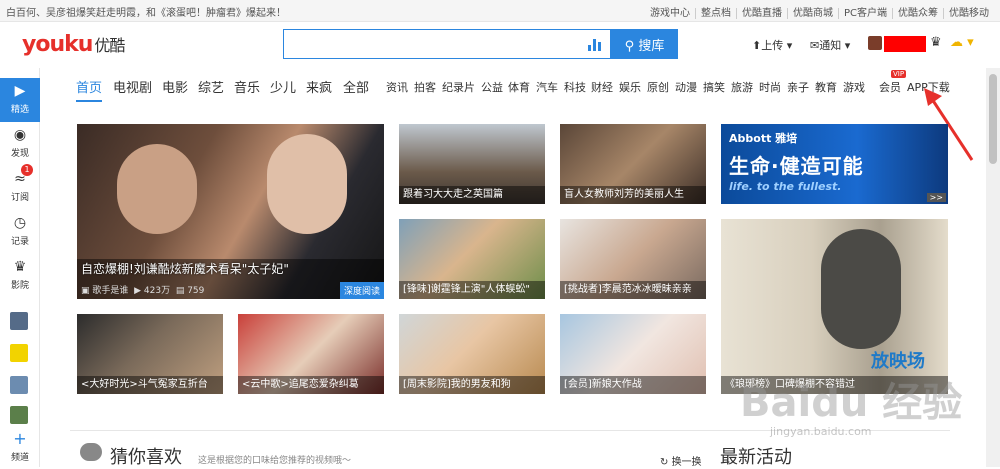 The image size is (1000, 469). What do you see at coordinates (830, 45) in the screenshot?
I see `notify-button: ✉通知 ▾` at bounding box center [830, 45].